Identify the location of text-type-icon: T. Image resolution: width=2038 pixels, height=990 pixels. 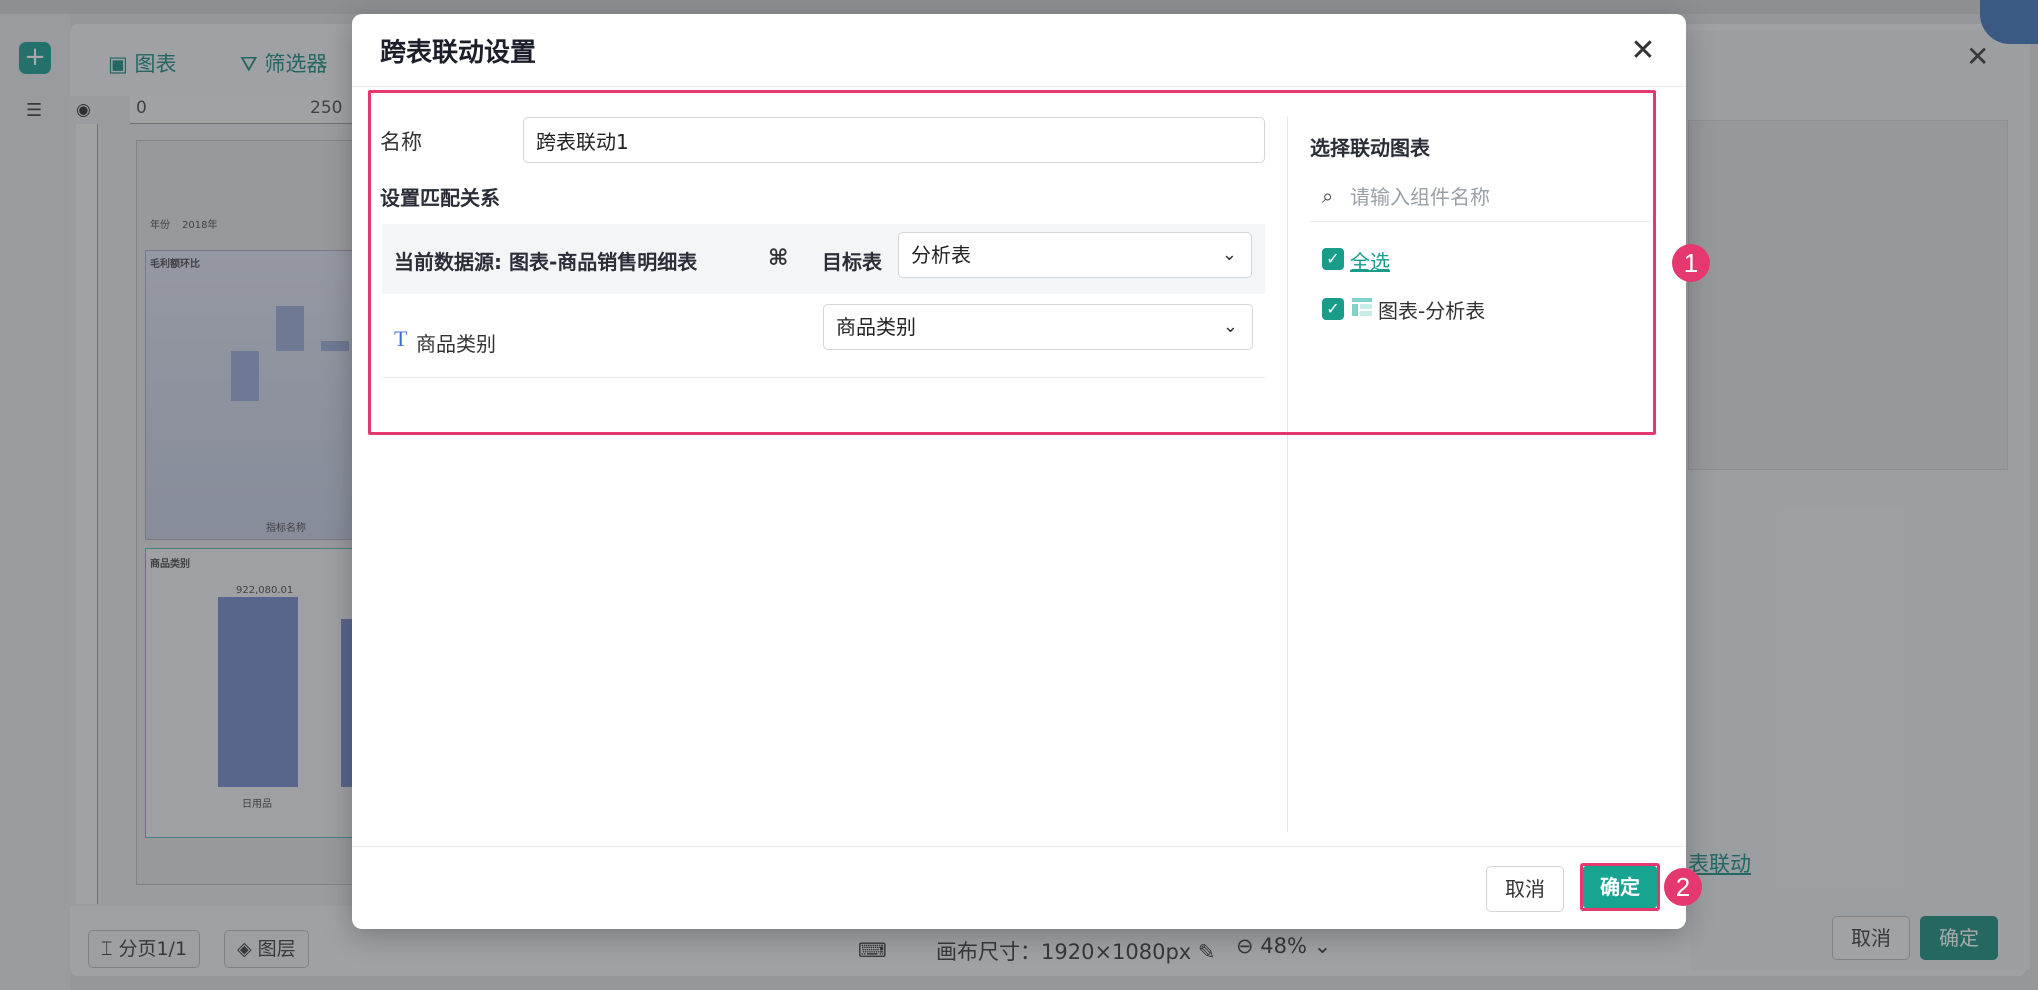
(401, 338).